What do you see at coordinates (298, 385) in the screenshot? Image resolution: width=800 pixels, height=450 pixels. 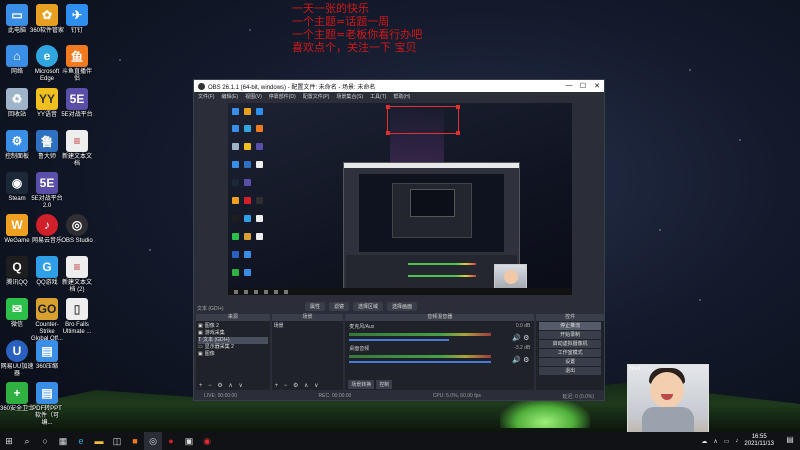 I see `scenes-dock-footer: + − ⚙ ∧ ∨` at bounding box center [298, 385].